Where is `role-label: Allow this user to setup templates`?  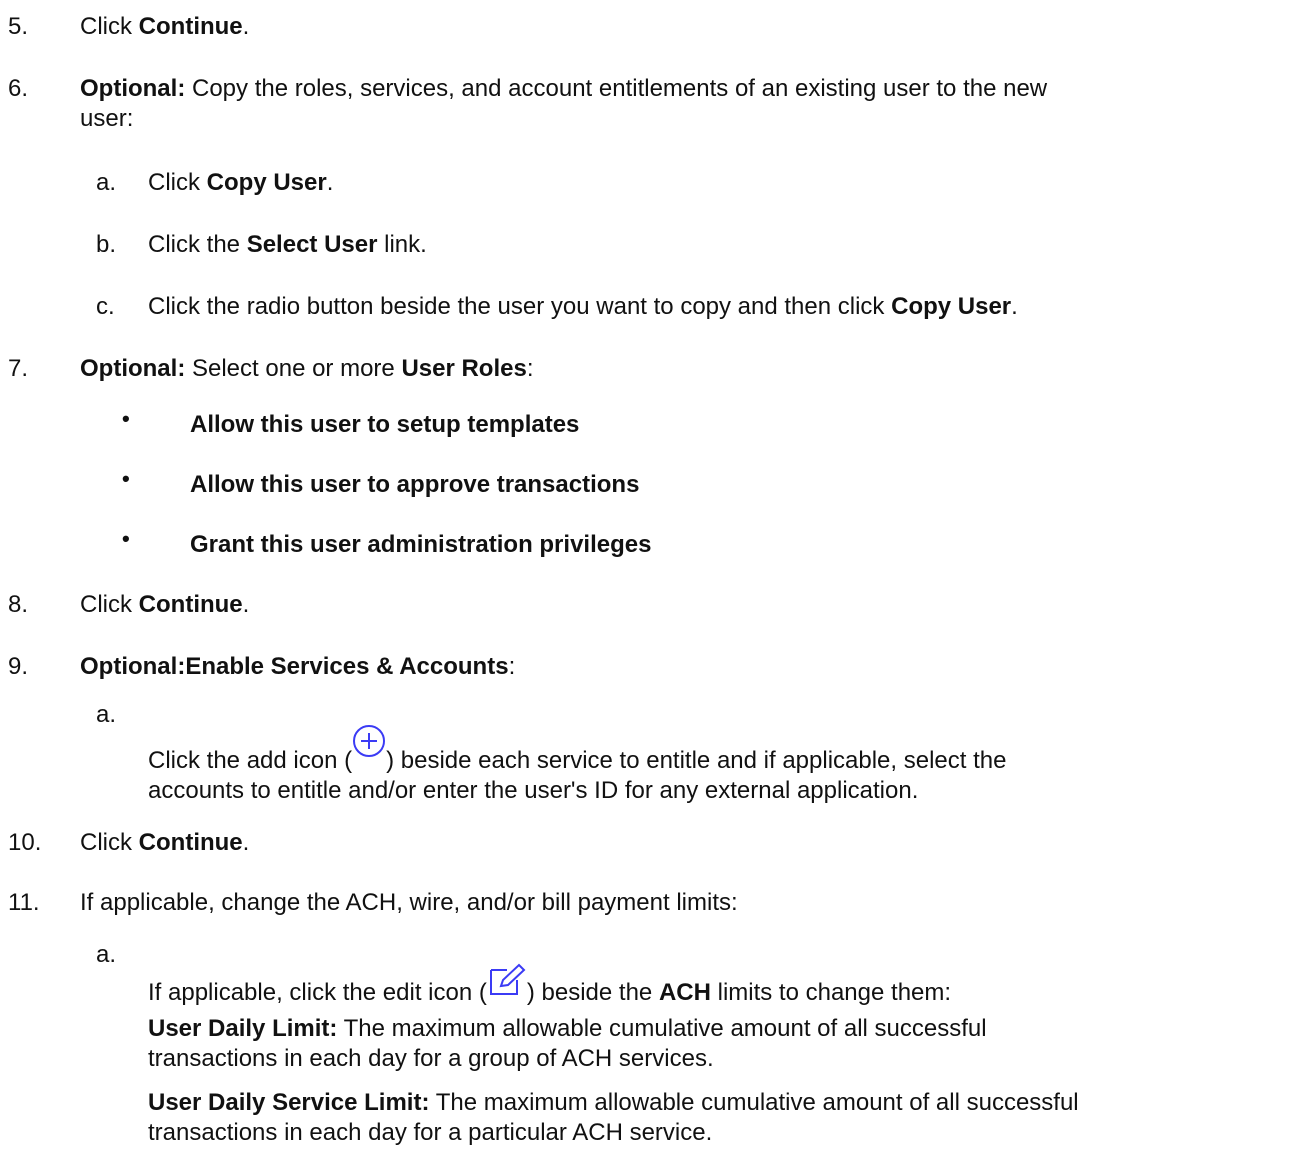
role-label: Allow this user to setup templates is located at coordinates (385, 424).